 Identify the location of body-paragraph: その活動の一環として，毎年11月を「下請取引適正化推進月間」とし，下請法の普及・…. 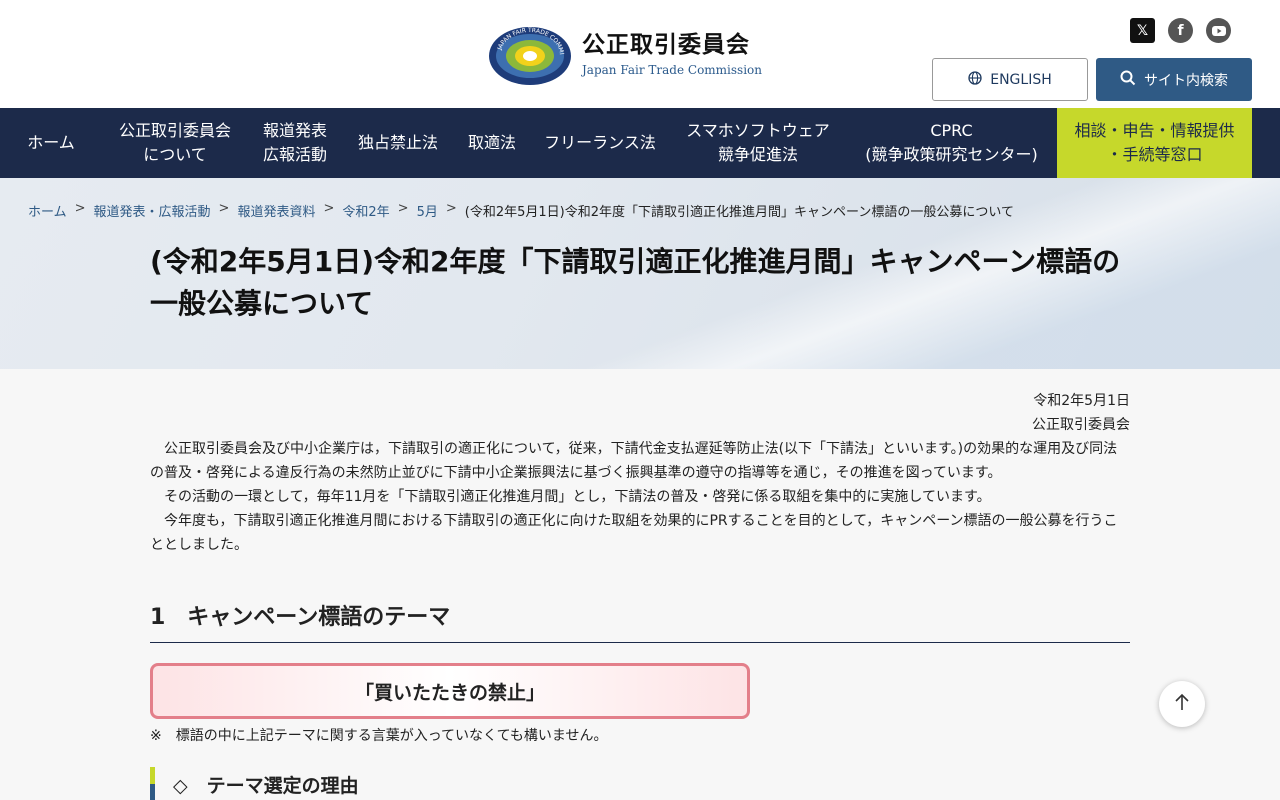
(577, 497).